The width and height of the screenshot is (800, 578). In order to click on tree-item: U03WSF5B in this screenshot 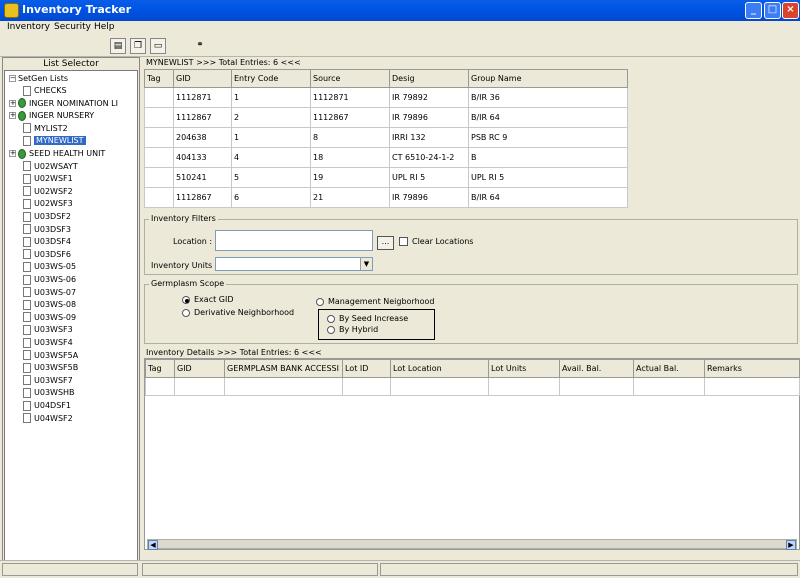, I will do `click(50, 368)`.